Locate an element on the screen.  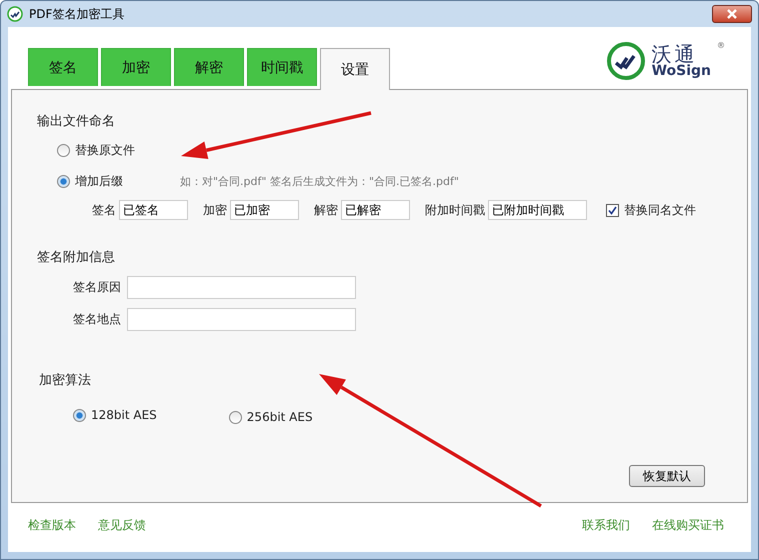
radio-option: 替换原文件 is located at coordinates (96, 150).